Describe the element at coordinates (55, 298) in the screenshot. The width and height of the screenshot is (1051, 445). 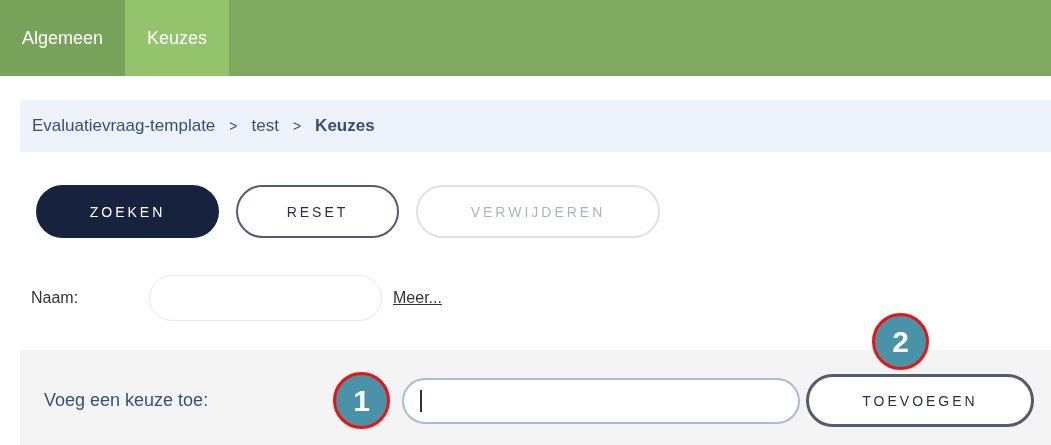
I see `field-label: Naam:` at that location.